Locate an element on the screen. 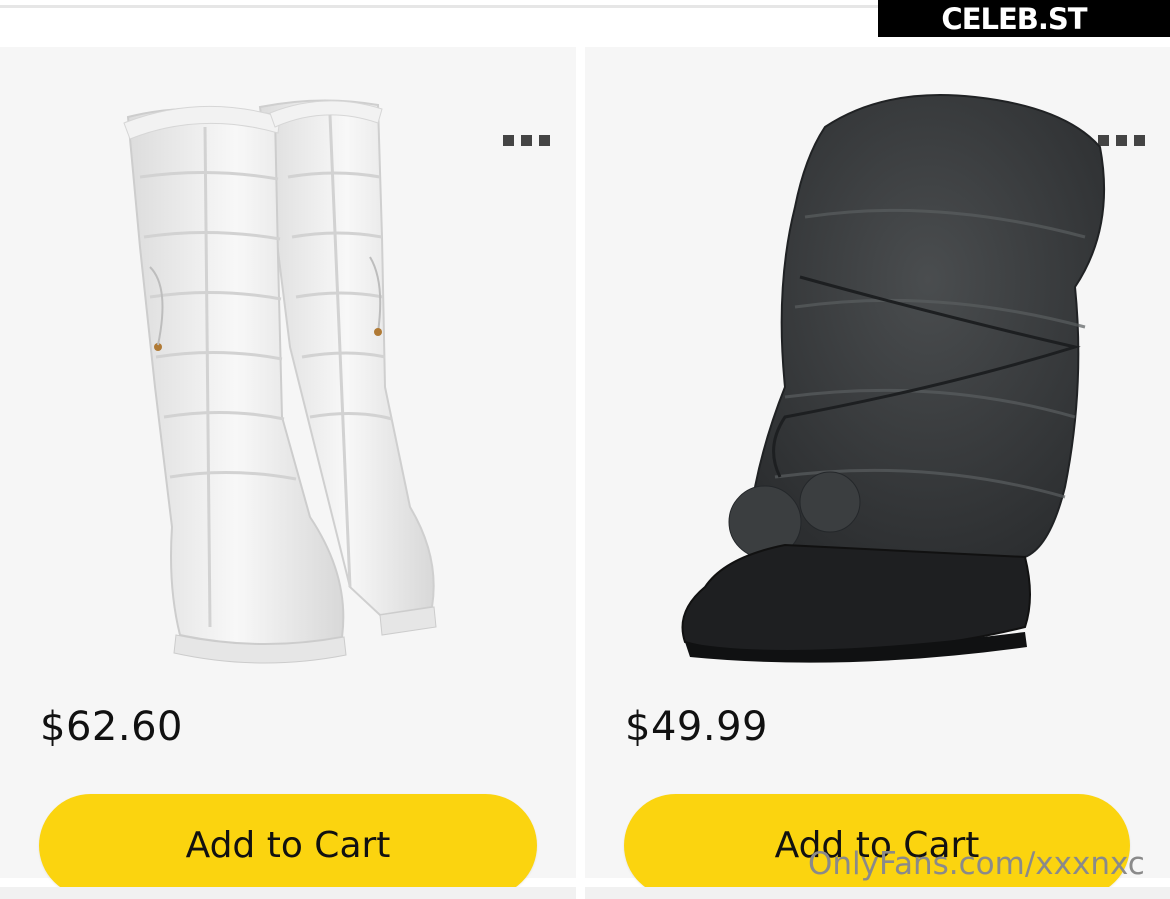 This screenshot has width=1170, height=899. more-options-icon is located at coordinates (526, 140).